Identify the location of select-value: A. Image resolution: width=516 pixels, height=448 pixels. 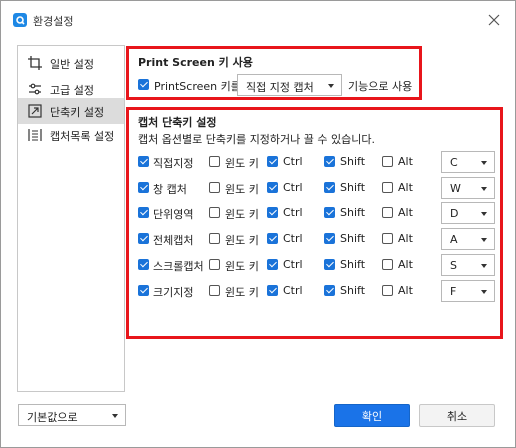
(454, 239).